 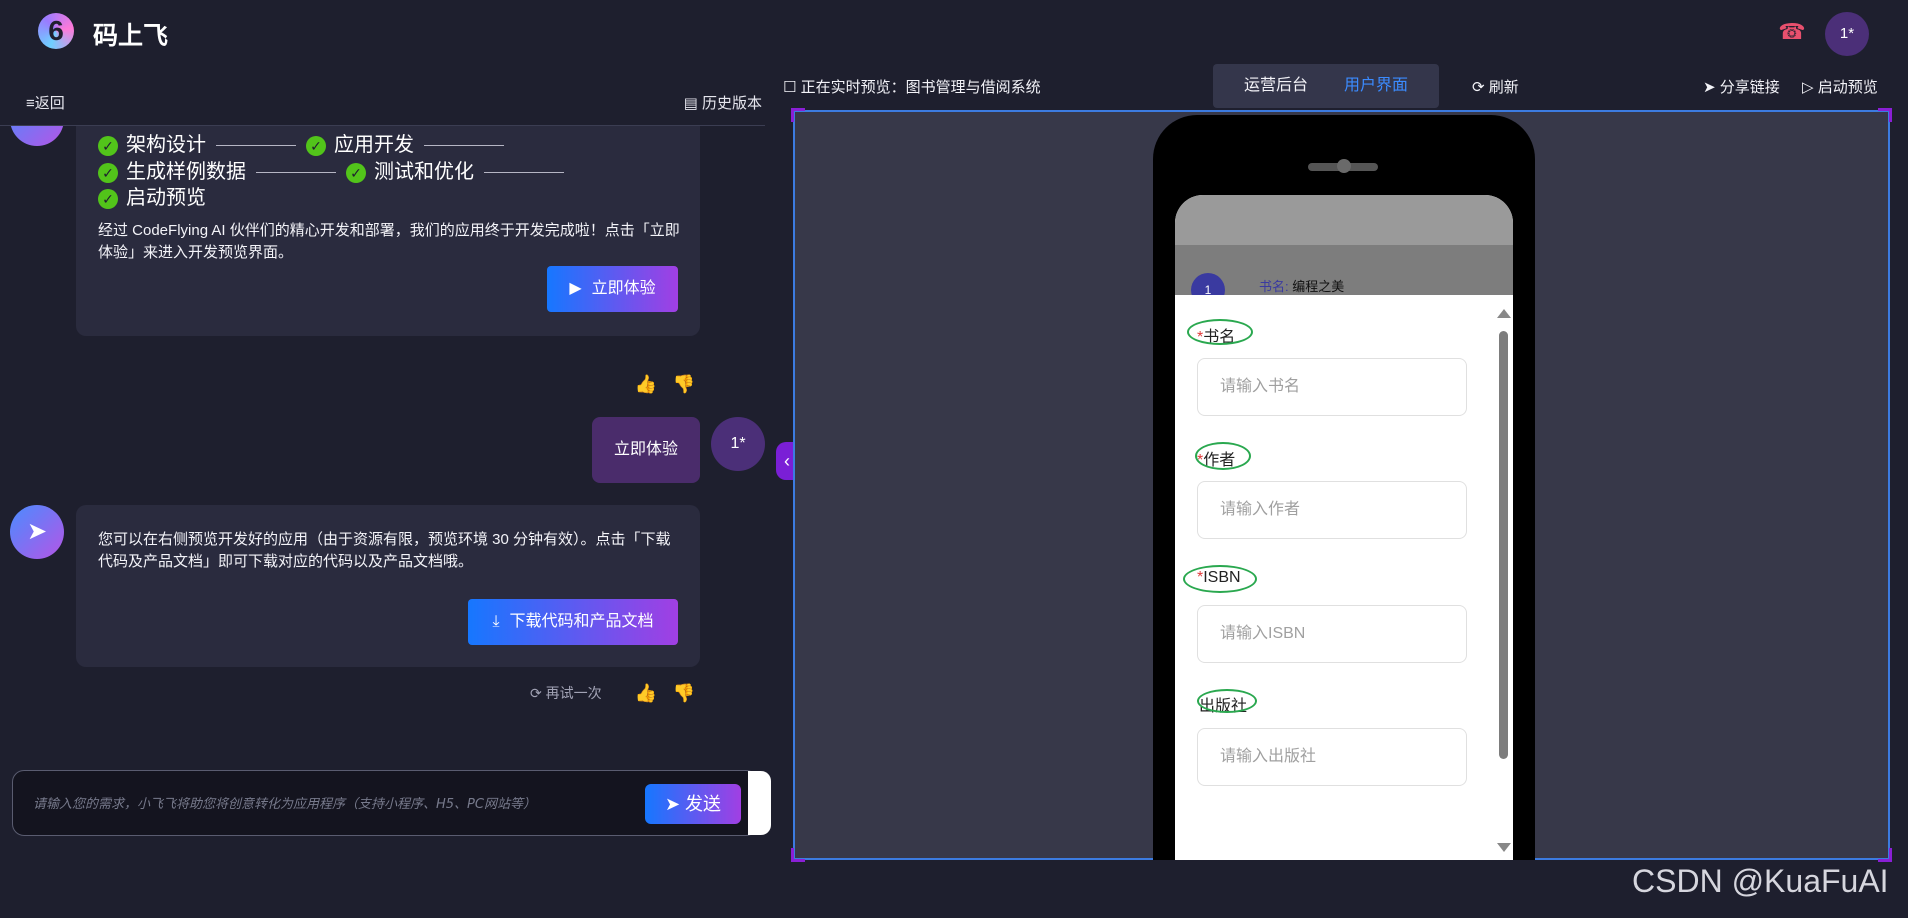 What do you see at coordinates (920, 87) in the screenshot?
I see `preview-status-label: 正在实时预览：图书管理与借阅系统` at bounding box center [920, 87].